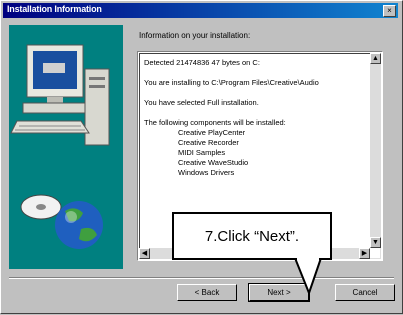 Image resolution: width=403 pixels, height=315 pixels. I want to click on component-item: Windows Drivers, so click(206, 172).